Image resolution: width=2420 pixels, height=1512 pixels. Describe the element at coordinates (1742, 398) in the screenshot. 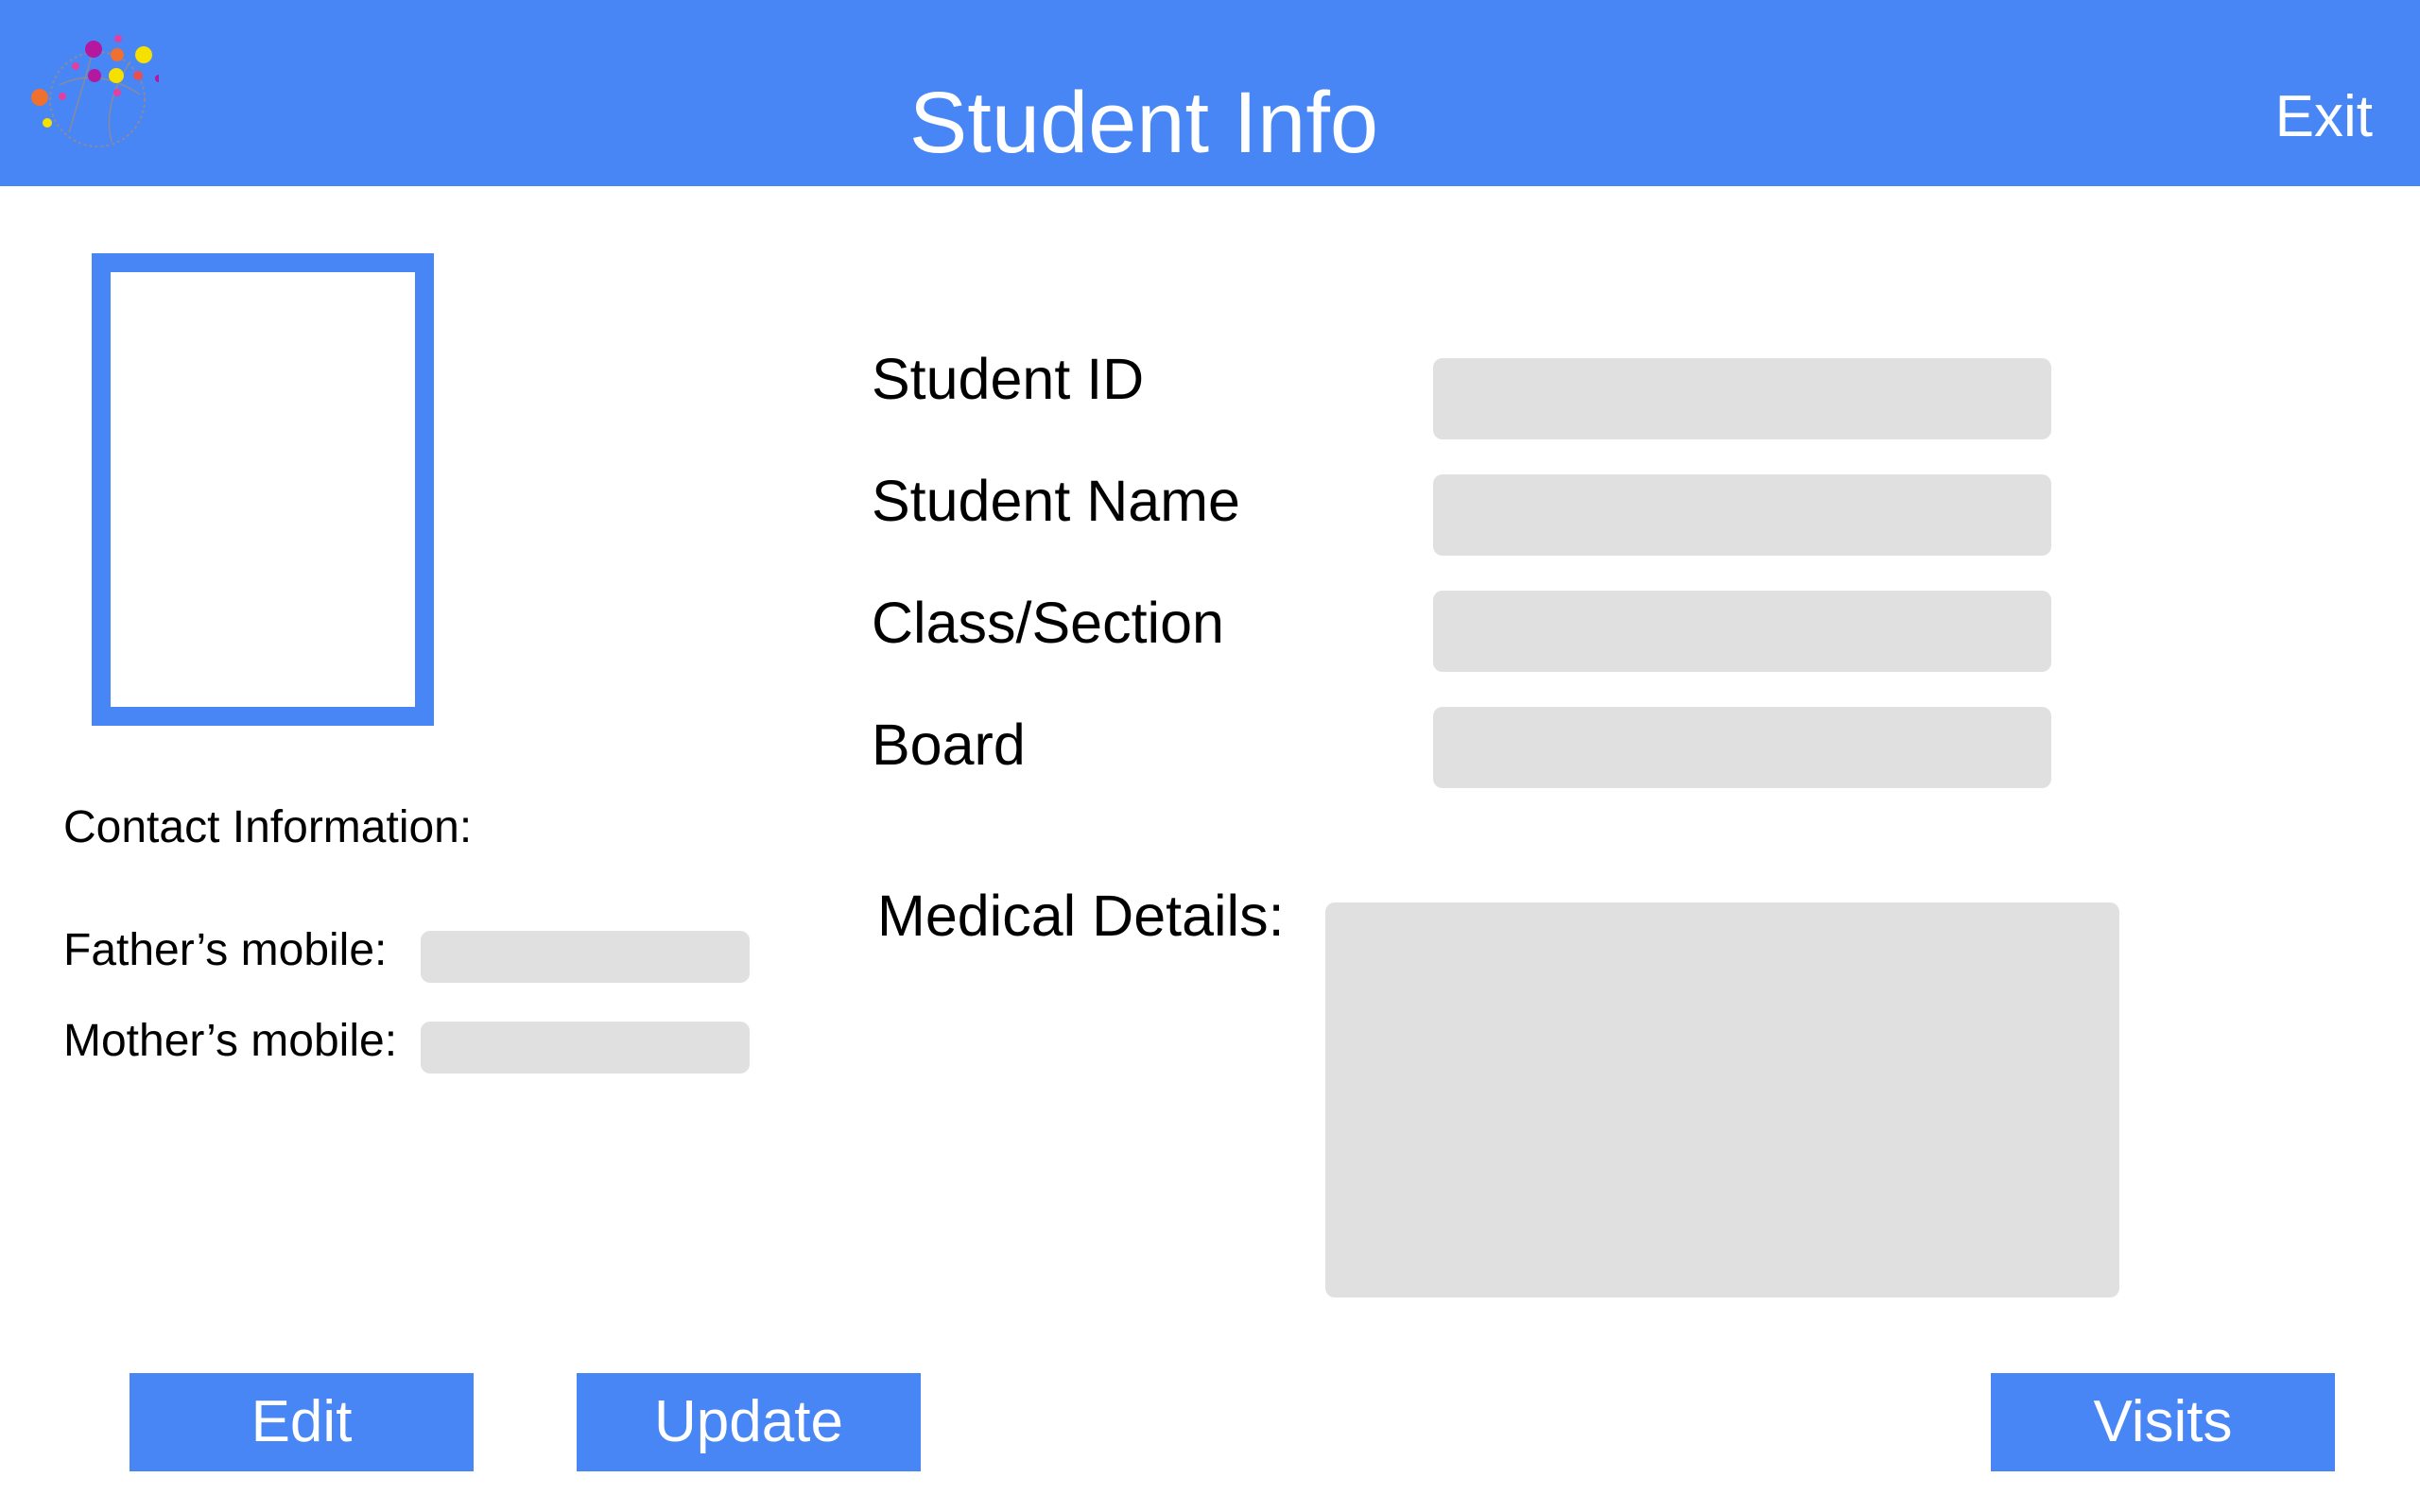

I see `student-id-field` at that location.